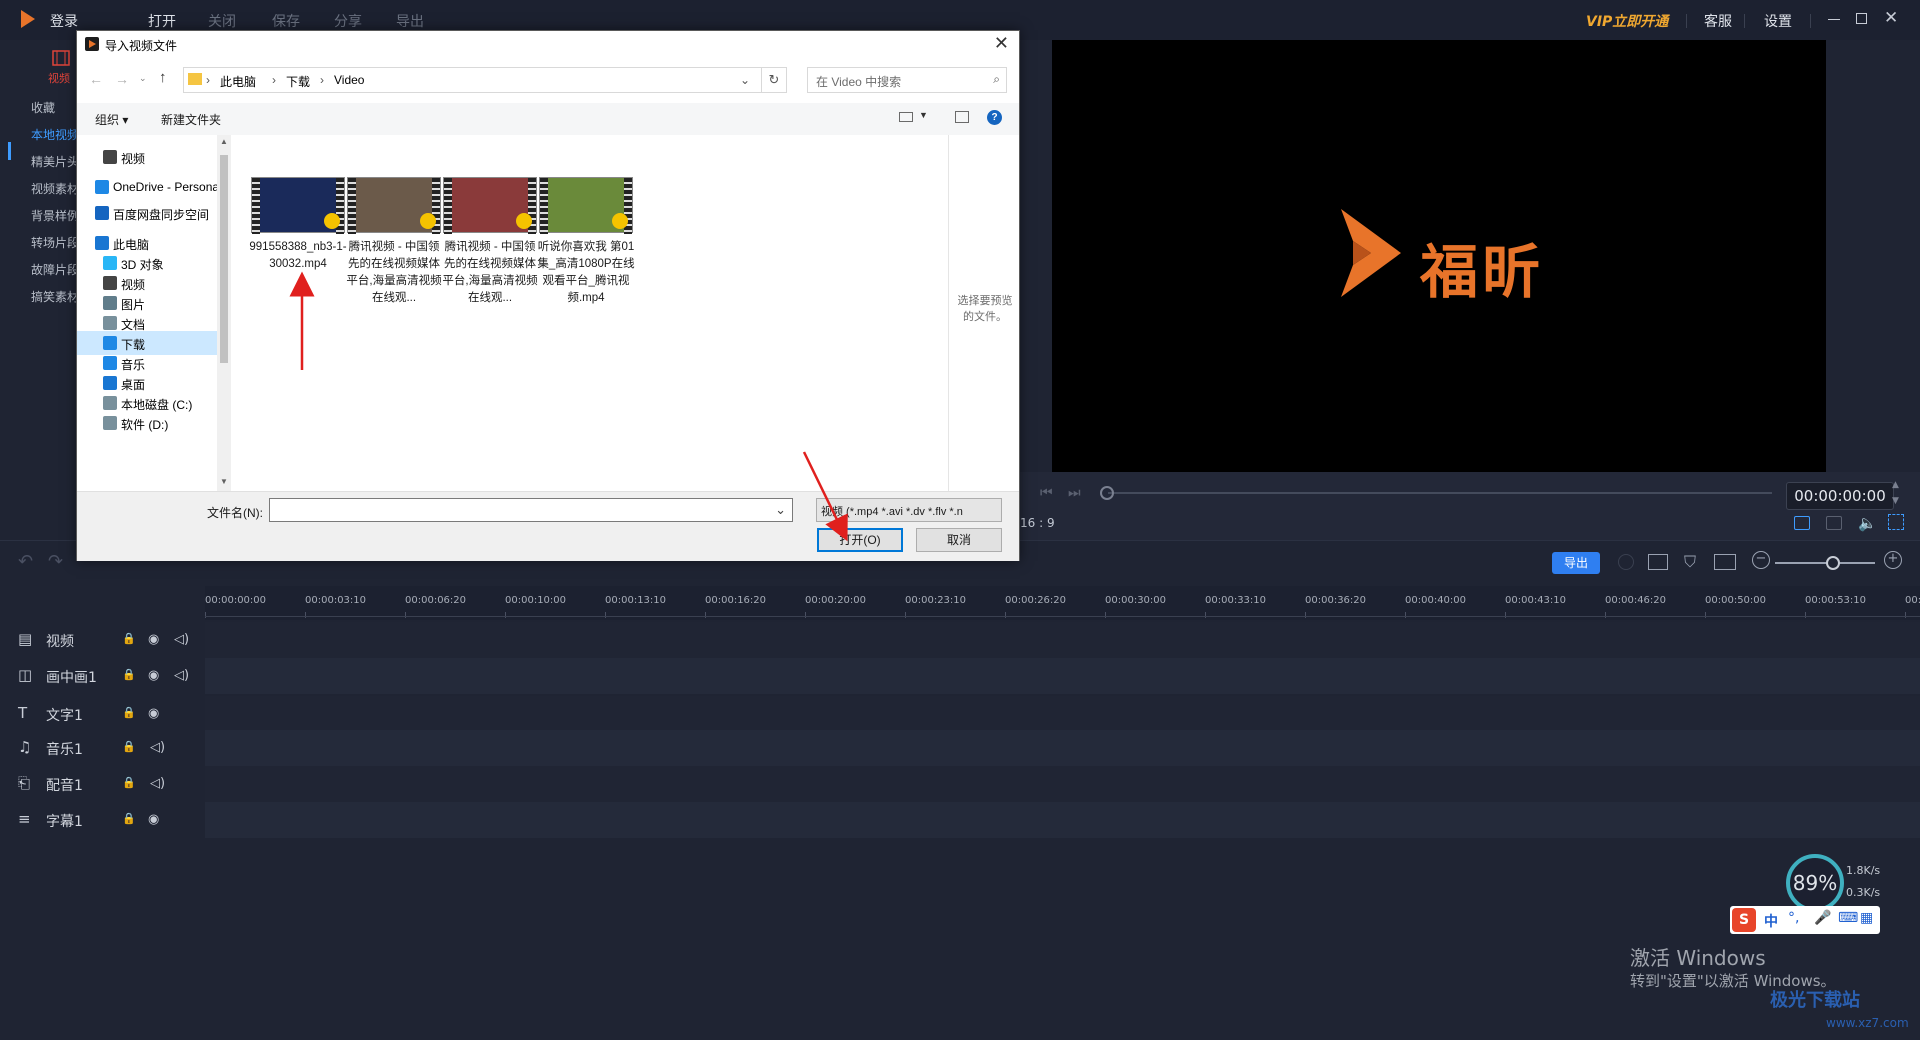 The image size is (1920, 1040). What do you see at coordinates (1848, 918) in the screenshot?
I see `keyboard-icon: ⌨` at bounding box center [1848, 918].